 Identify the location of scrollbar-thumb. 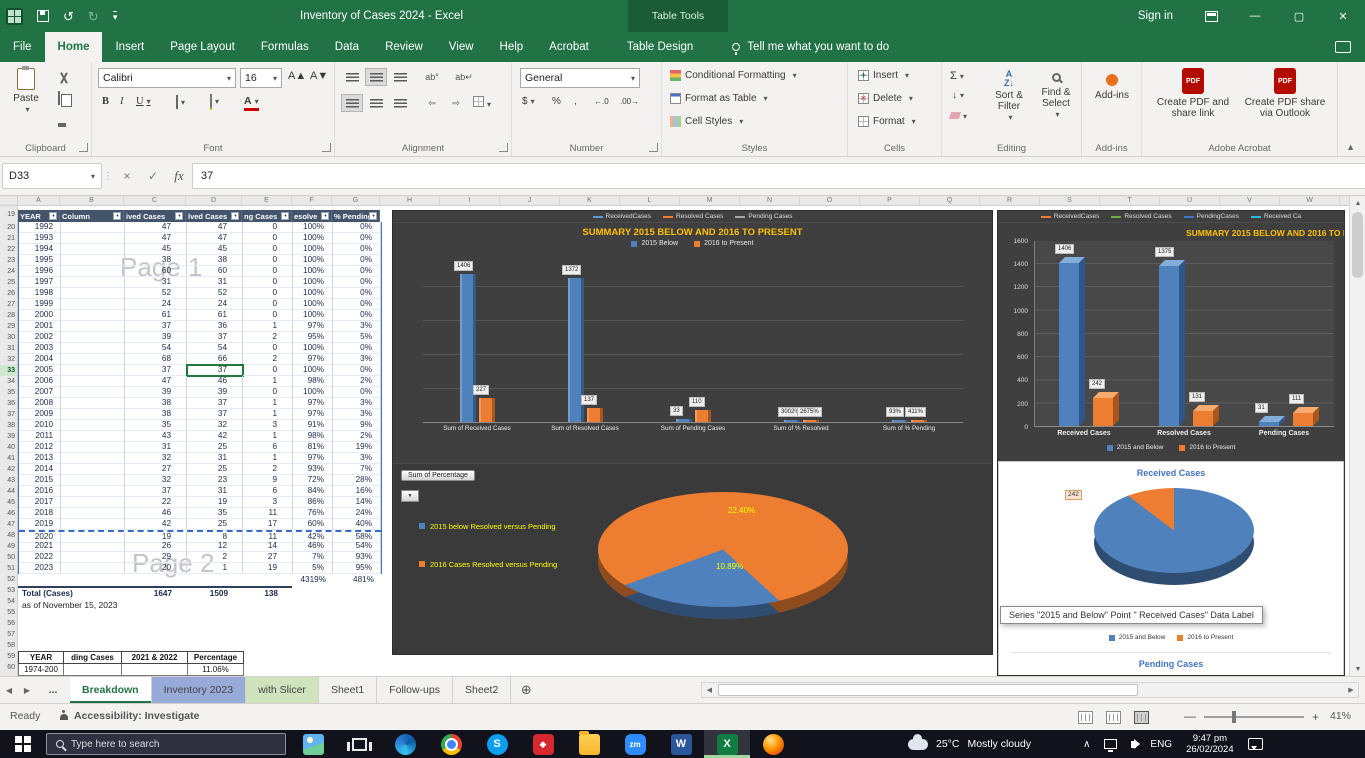
(1357, 245).